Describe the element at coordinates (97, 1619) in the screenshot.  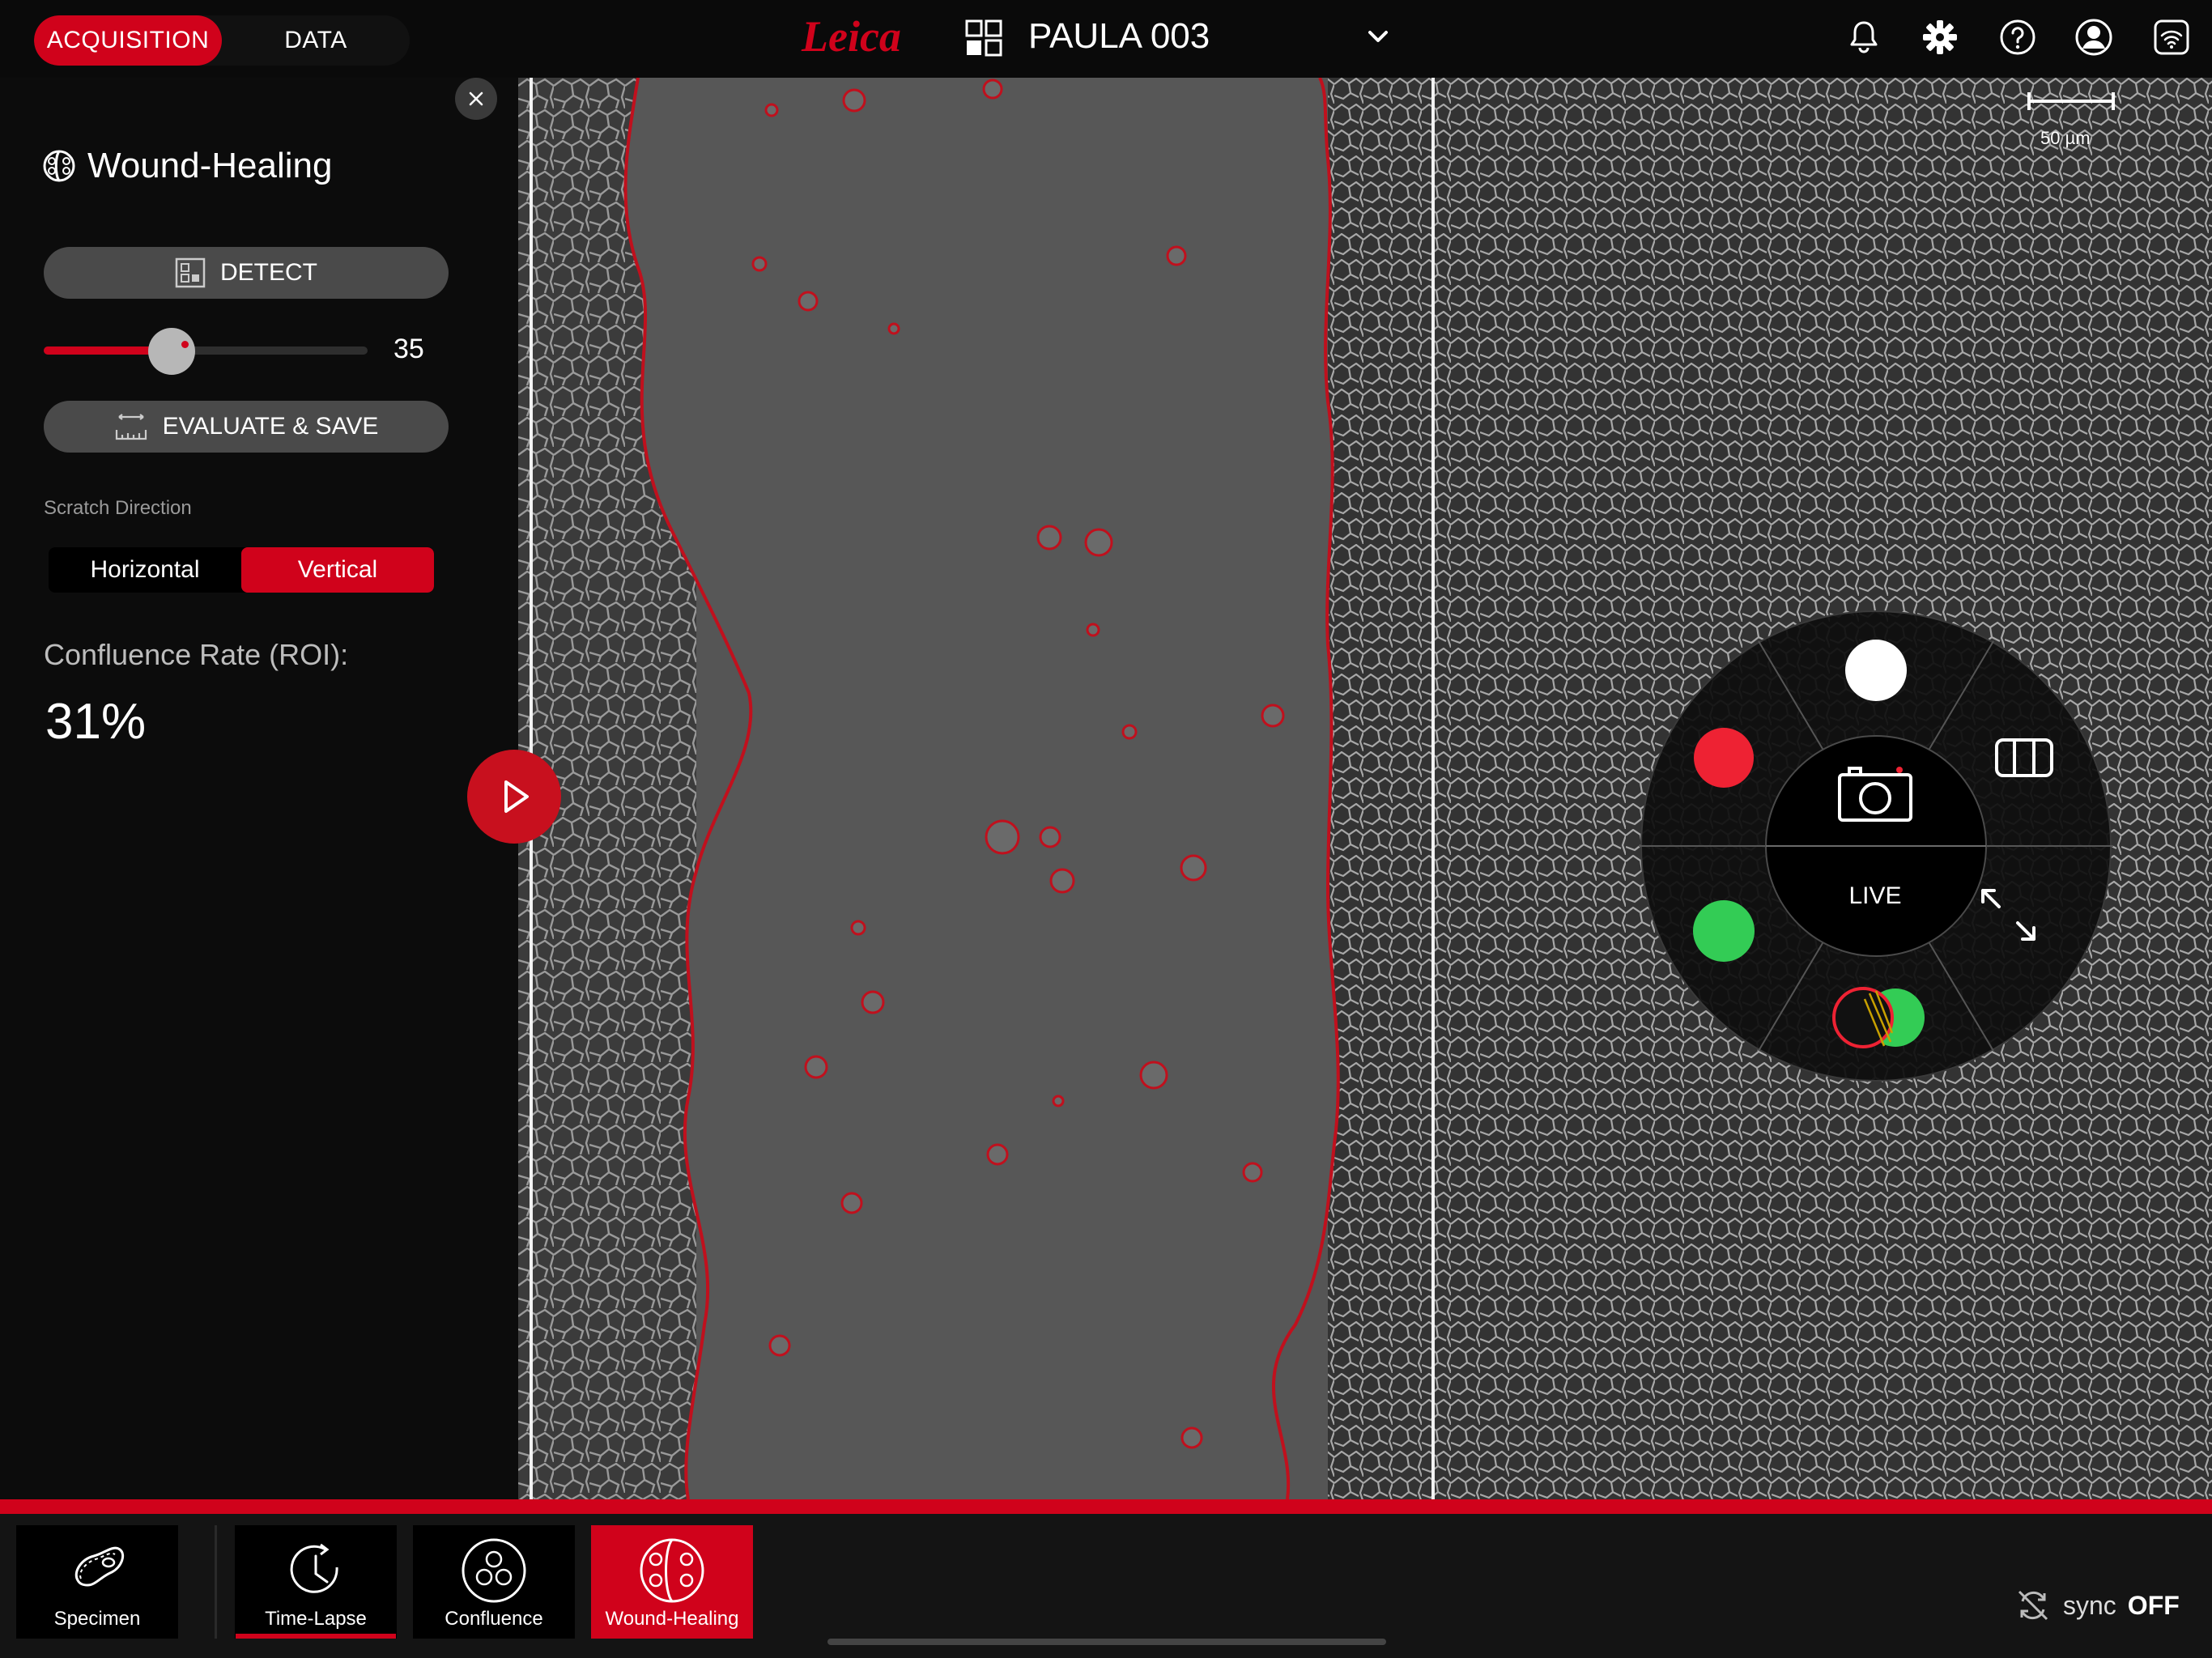
I see `tab-label: Specimen` at that location.